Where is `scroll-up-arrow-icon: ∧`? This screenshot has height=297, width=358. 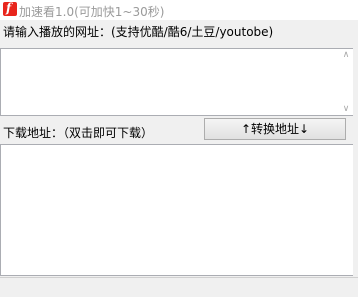 scroll-up-arrow-icon: ∧ is located at coordinates (346, 55).